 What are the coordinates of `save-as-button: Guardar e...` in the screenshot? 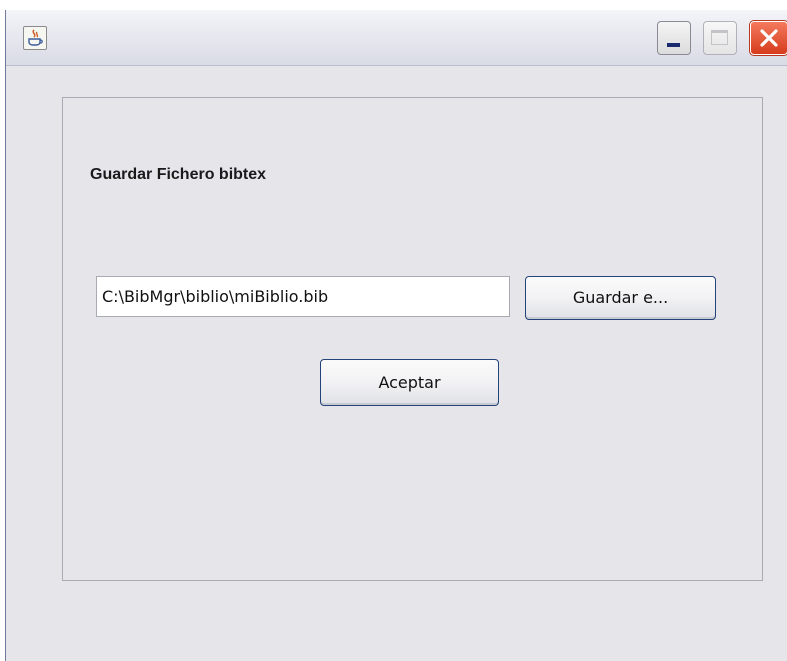 It's located at (620, 298).